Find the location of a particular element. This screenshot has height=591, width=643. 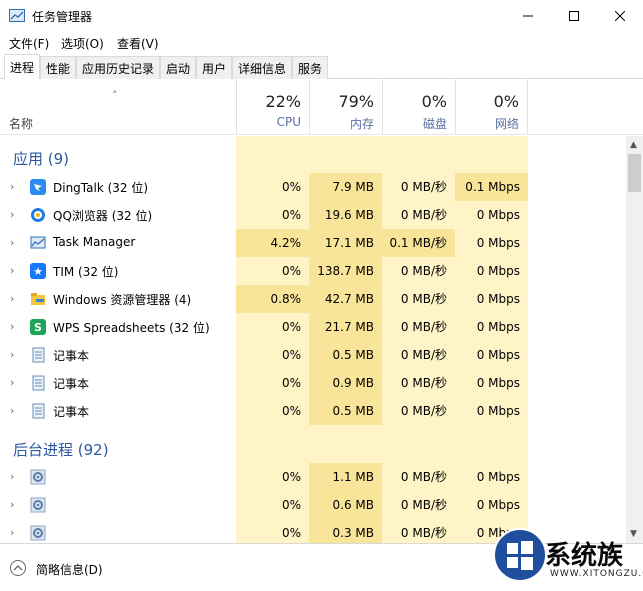

menu-options: 选项(O) is located at coordinates (82, 43).